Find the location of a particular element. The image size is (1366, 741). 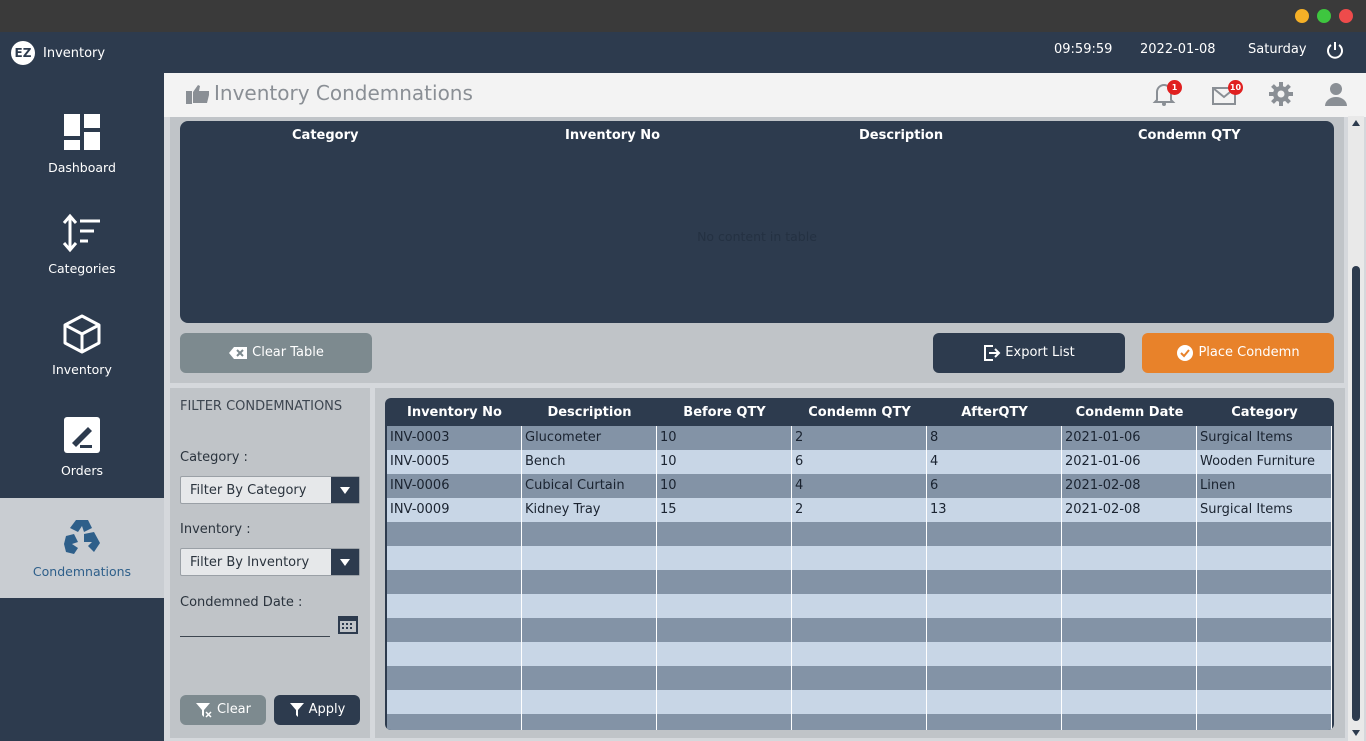

filter-heading: FILTER CONDEMNATIONS is located at coordinates (261, 406).